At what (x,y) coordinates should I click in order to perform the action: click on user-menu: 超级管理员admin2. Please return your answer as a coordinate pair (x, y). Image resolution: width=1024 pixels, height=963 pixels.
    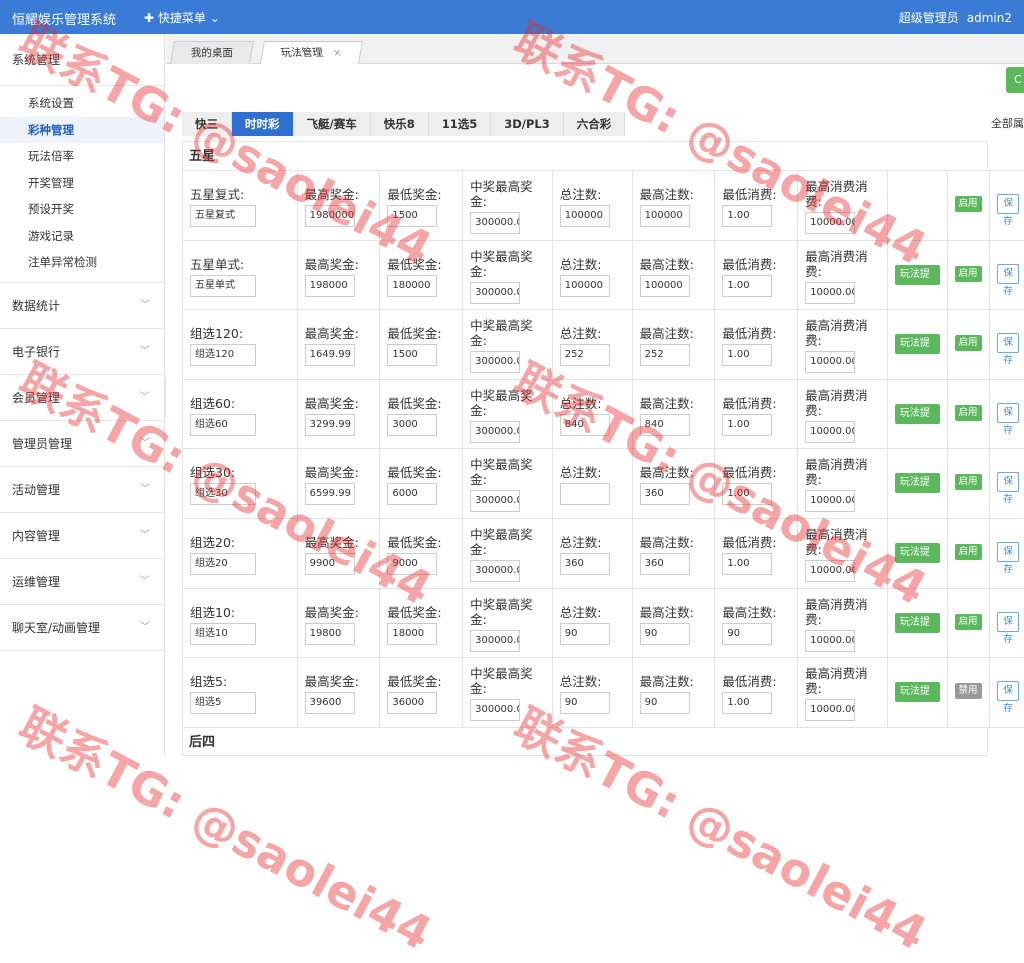
    Looking at the image, I should click on (951, 17).